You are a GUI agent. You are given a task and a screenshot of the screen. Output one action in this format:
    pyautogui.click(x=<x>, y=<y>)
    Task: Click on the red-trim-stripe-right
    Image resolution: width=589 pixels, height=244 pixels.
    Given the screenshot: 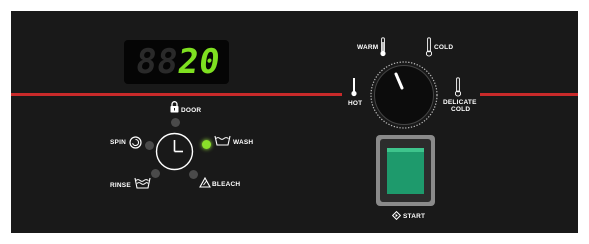 What is the action you would take?
    pyautogui.click(x=529, y=94)
    